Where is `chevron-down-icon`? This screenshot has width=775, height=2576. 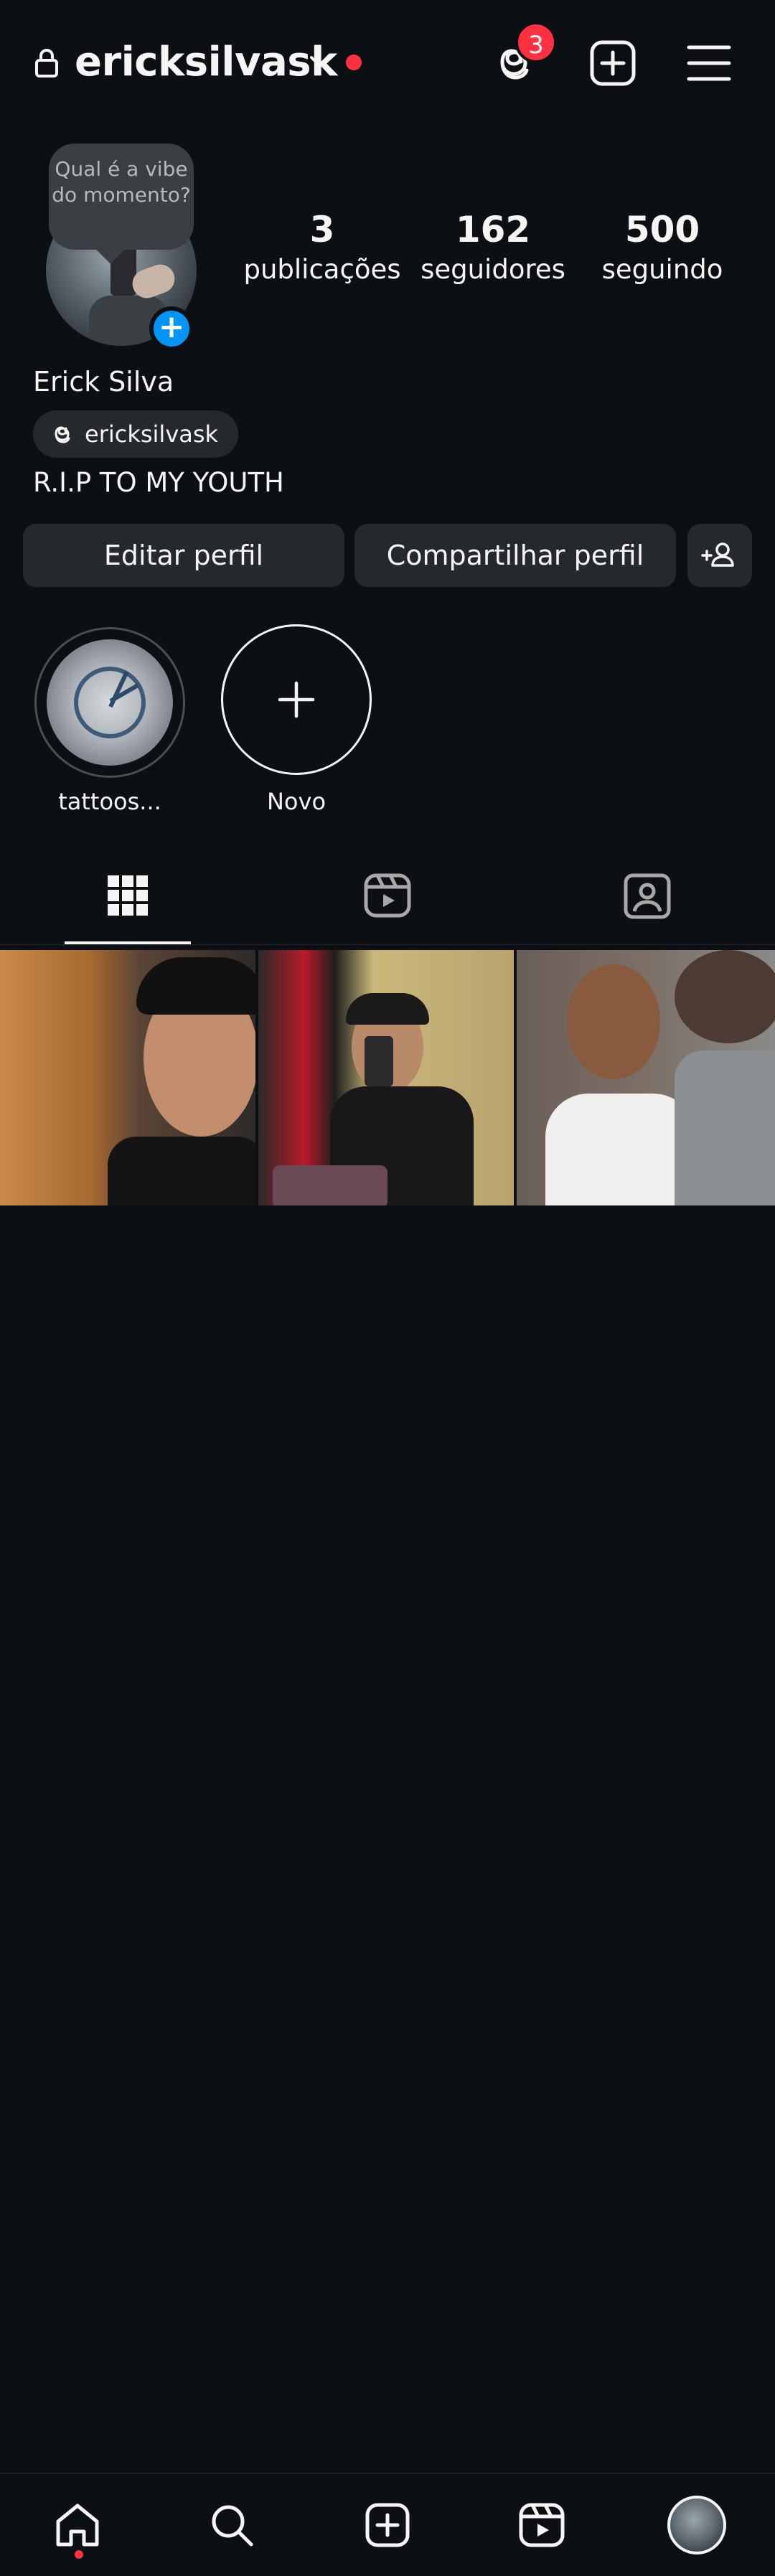
chevron-down-icon is located at coordinates (320, 62).